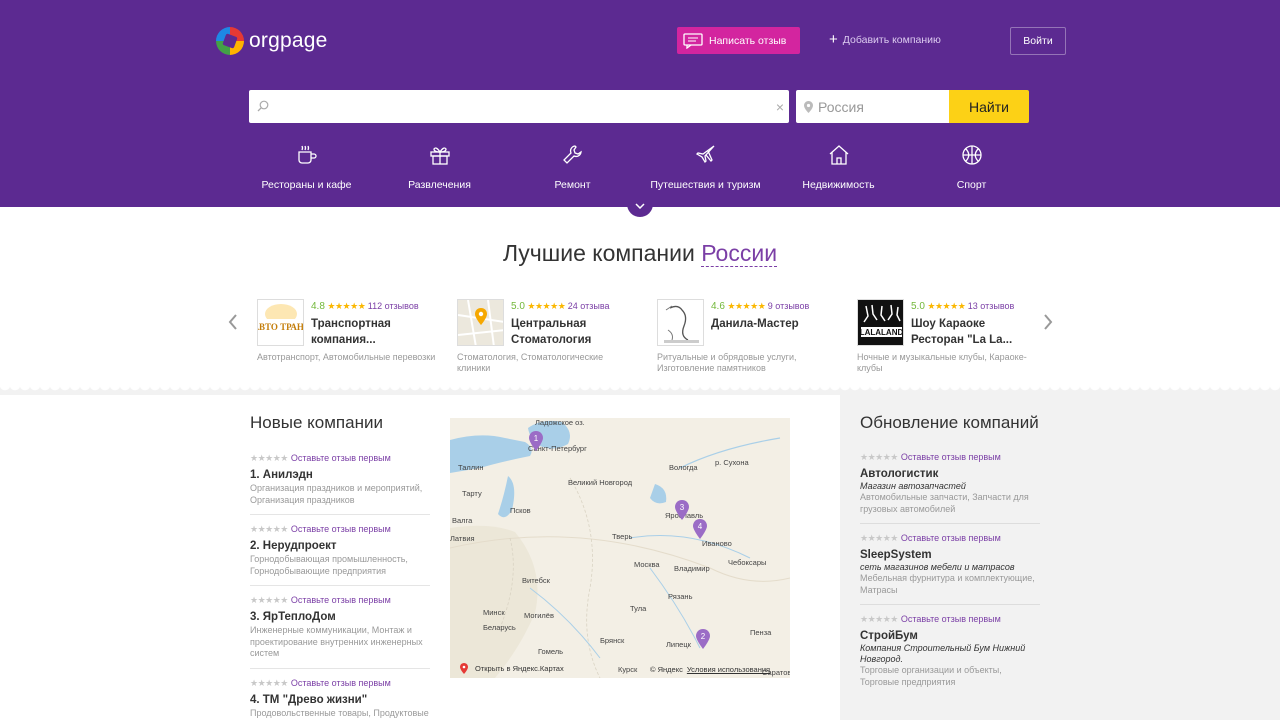 This screenshot has width=1280, height=720. I want to click on open-in-yandex-link: Открыть в Яндекс.Картах, so click(512, 668).